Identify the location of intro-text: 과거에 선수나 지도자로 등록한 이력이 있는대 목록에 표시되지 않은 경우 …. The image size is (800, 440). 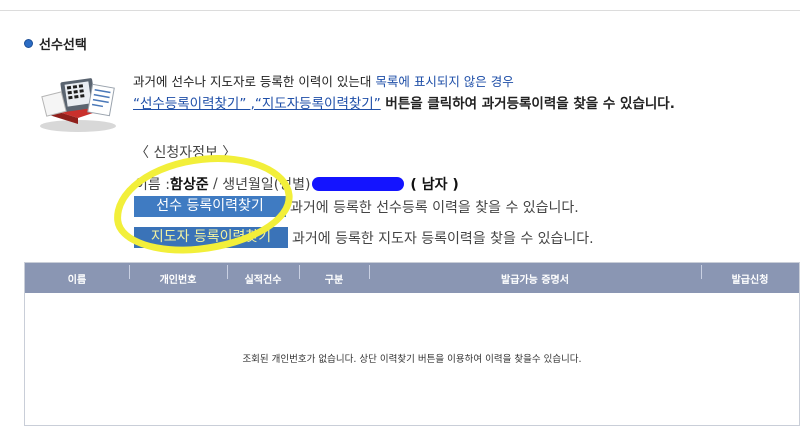
(463, 93).